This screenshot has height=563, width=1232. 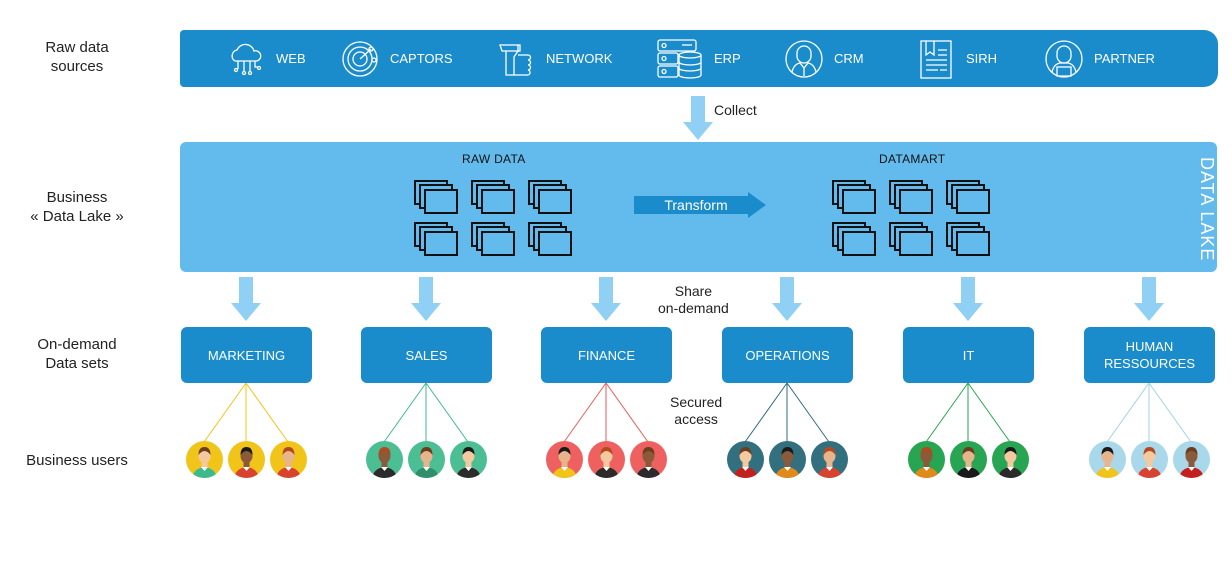 I want to click on dataset-marketing: MARKETING, so click(x=246, y=355).